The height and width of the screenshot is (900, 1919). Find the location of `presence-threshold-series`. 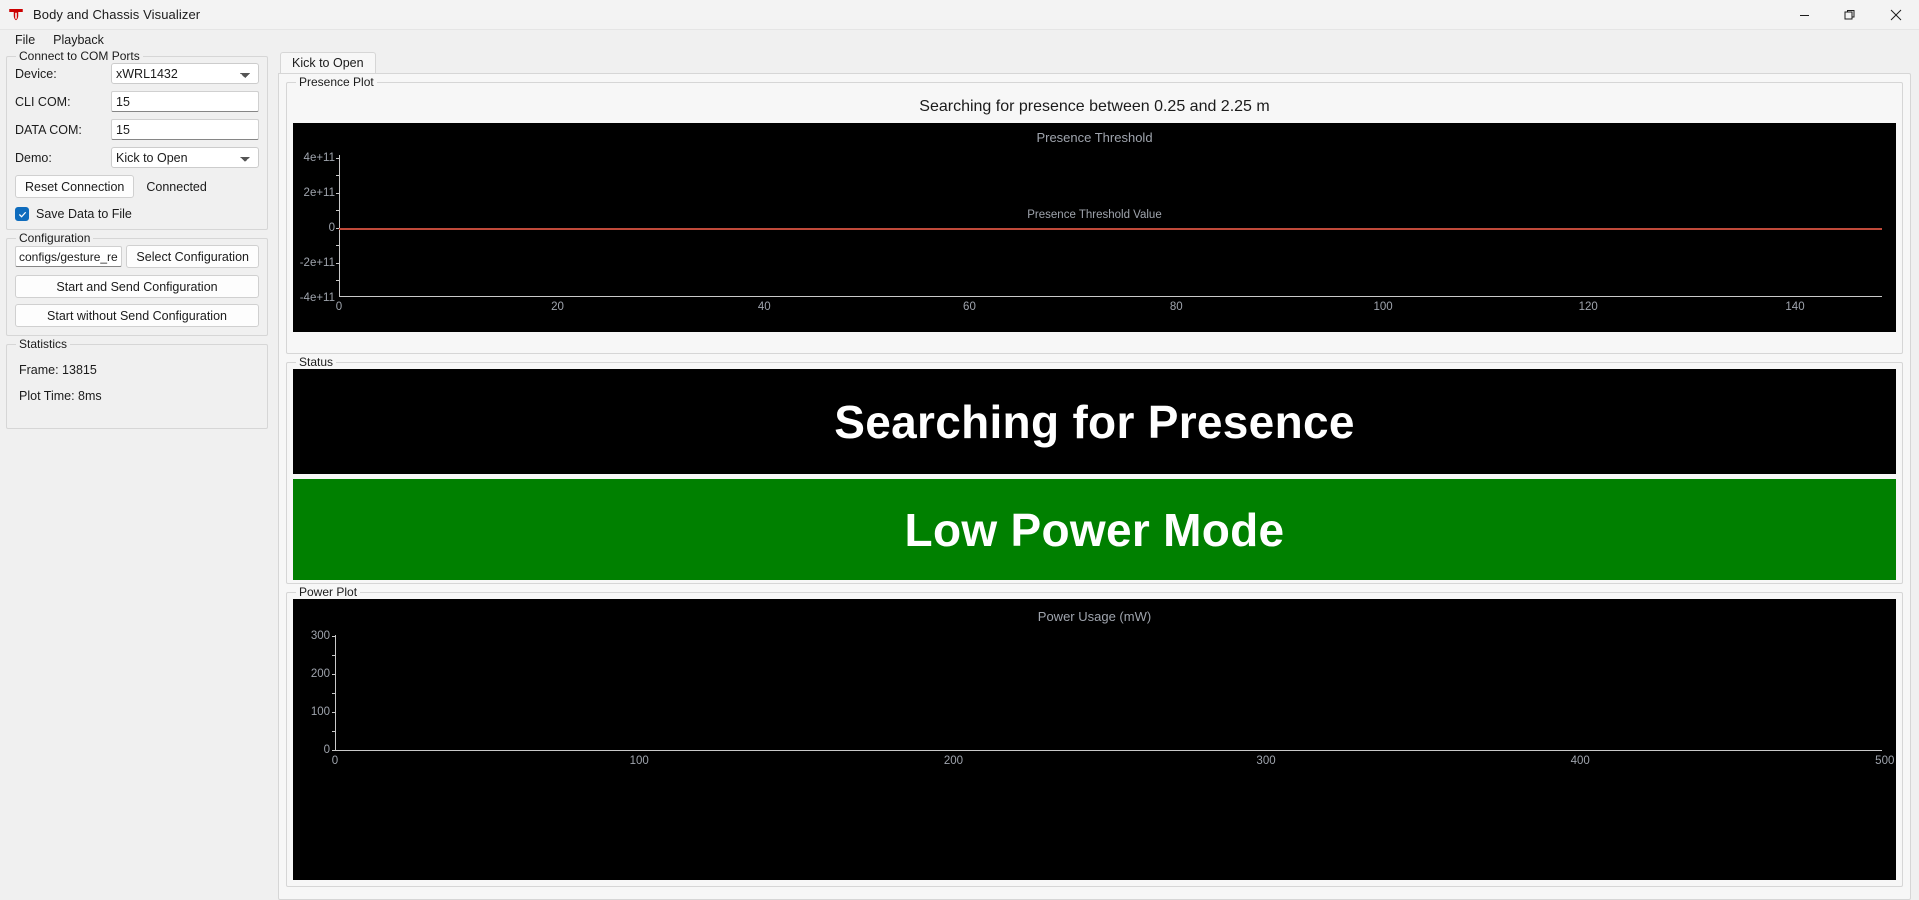

presence-threshold-series is located at coordinates (1110, 229).